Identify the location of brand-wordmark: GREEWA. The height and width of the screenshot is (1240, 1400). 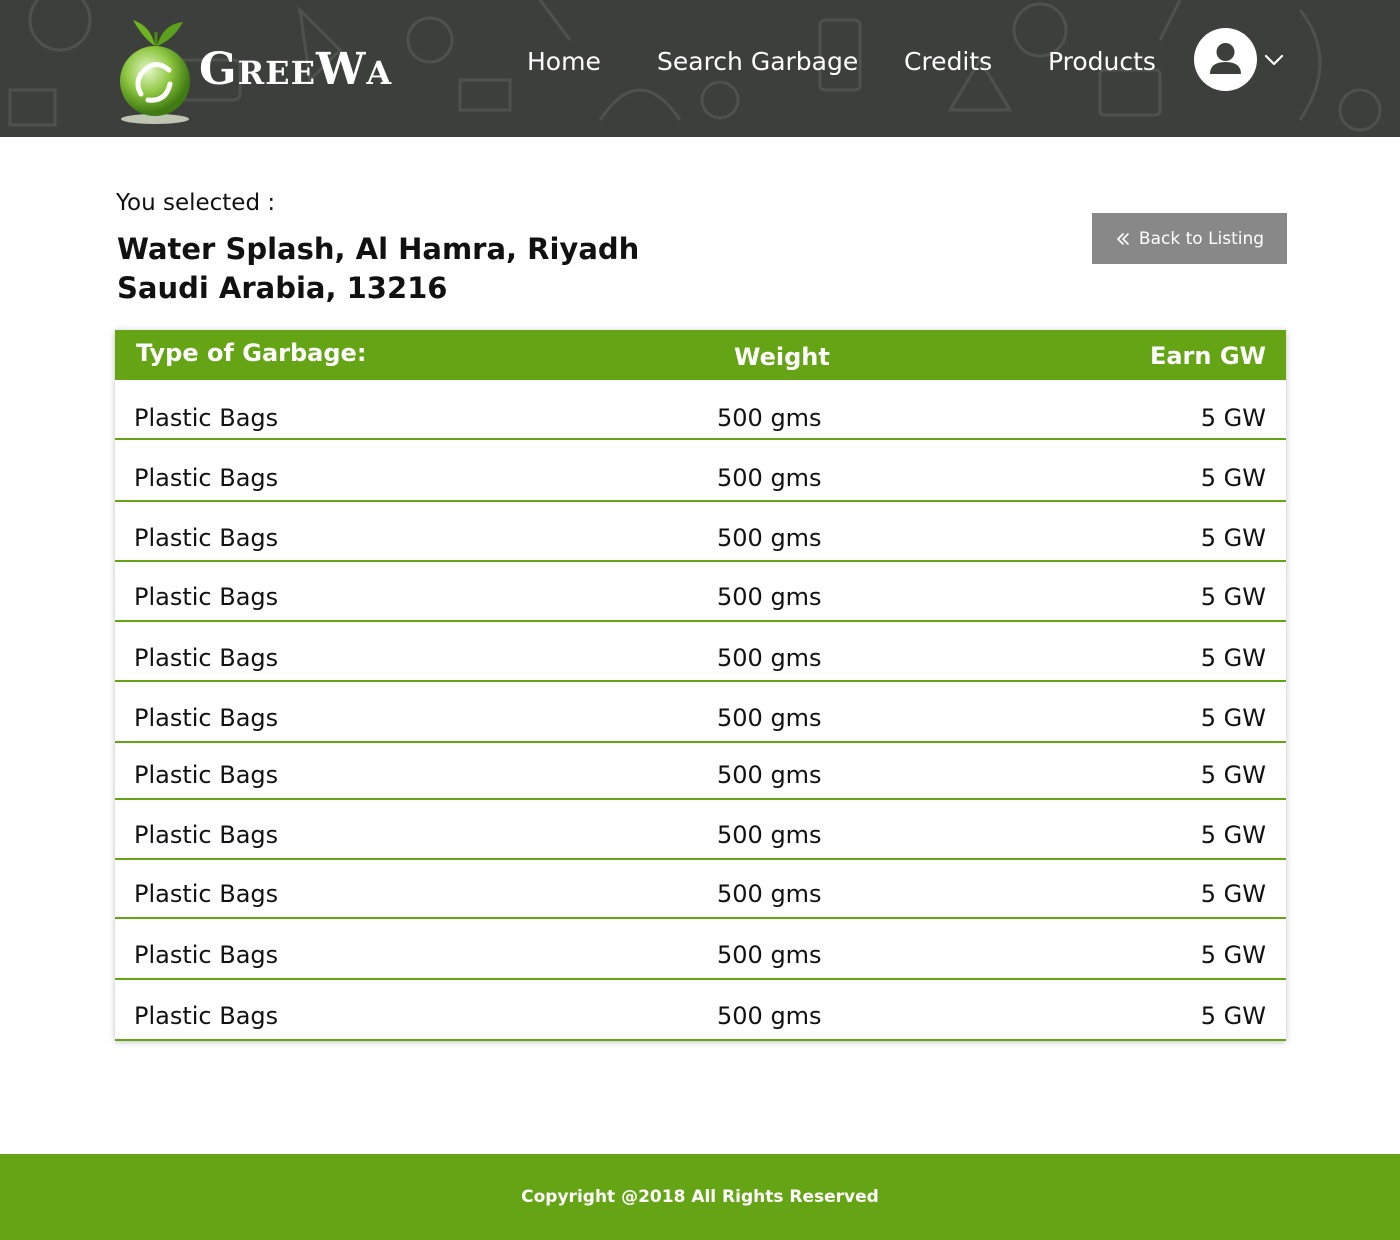
(296, 69).